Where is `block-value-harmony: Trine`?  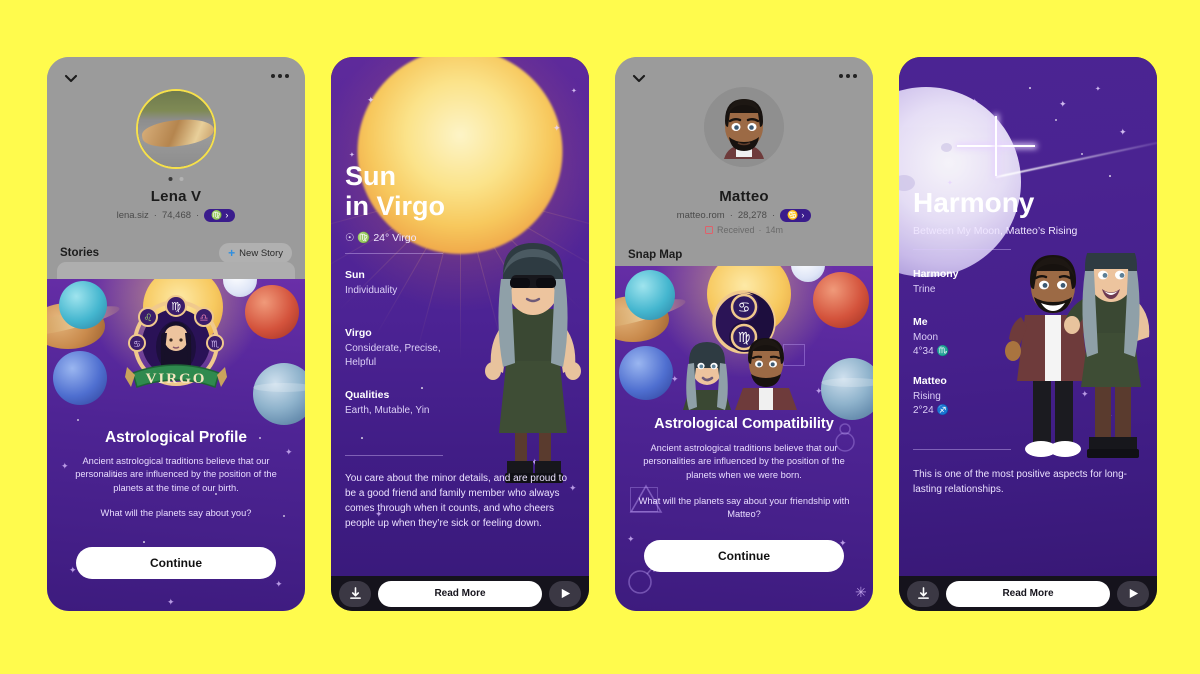 block-value-harmony: Trine is located at coordinates (924, 289).